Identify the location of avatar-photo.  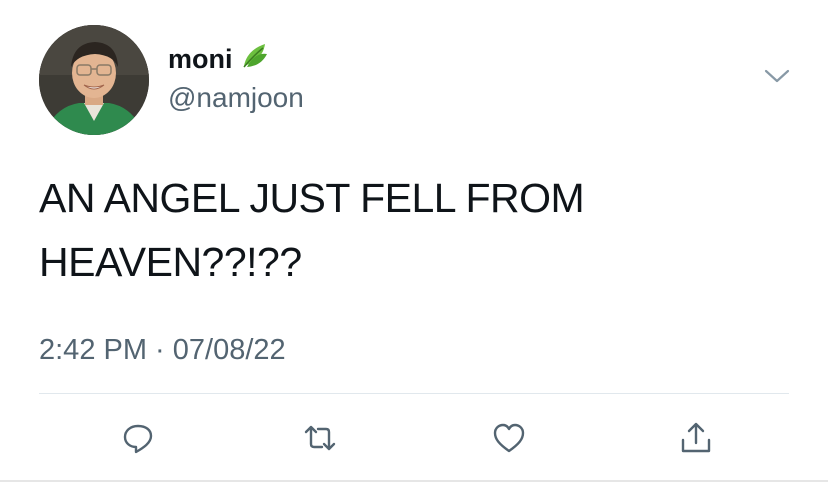
(94, 80).